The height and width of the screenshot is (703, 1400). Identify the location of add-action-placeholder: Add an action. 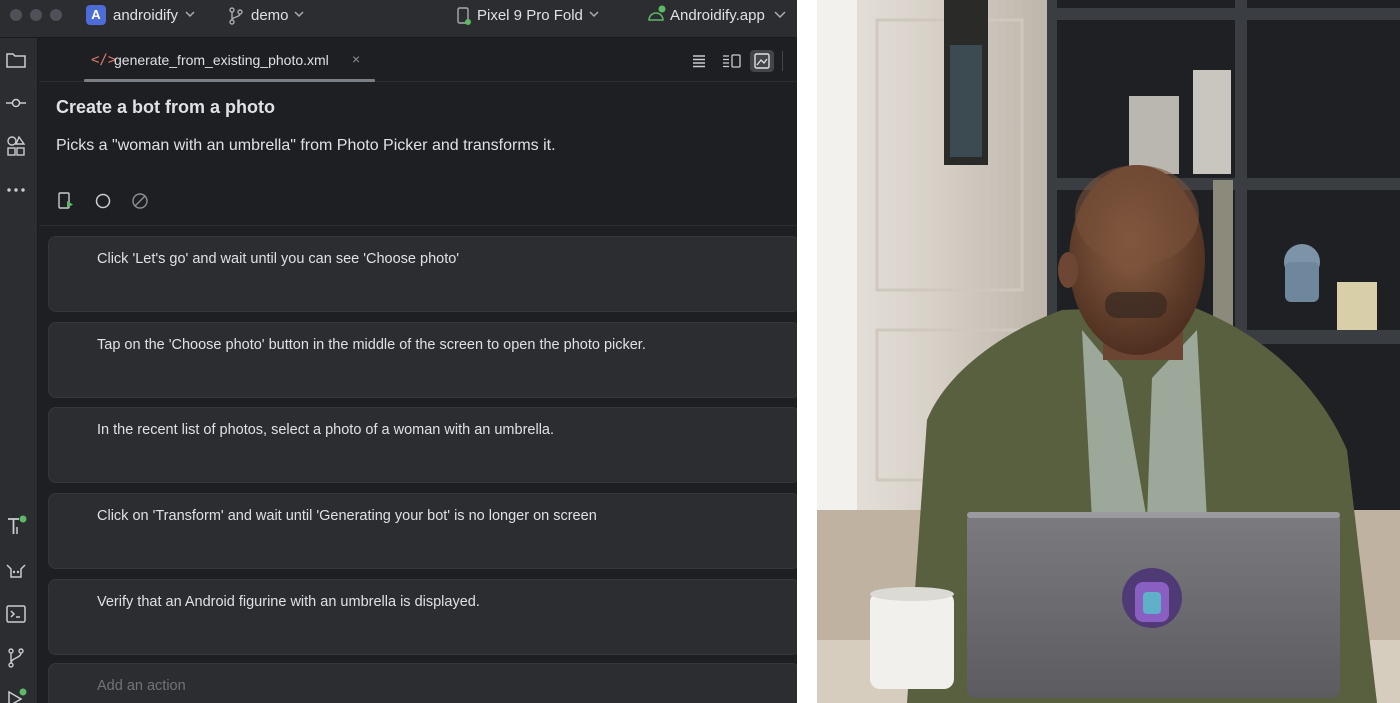
(141, 686).